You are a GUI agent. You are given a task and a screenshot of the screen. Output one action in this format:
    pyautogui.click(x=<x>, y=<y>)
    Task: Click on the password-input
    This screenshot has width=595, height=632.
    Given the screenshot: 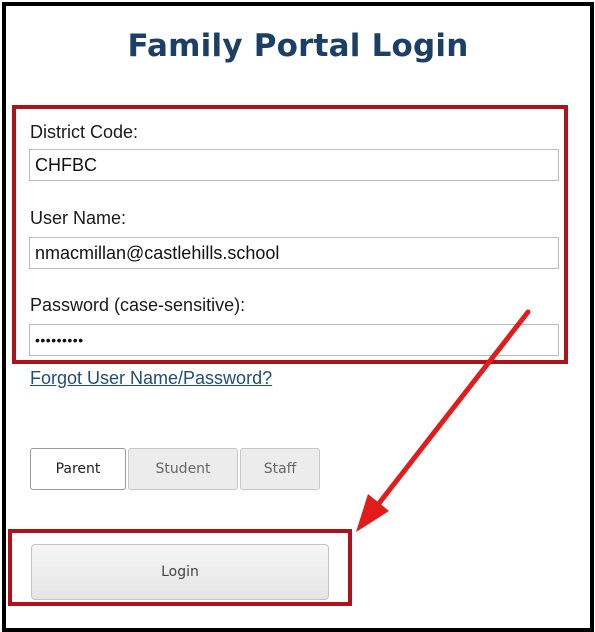 What is the action you would take?
    pyautogui.click(x=294, y=340)
    